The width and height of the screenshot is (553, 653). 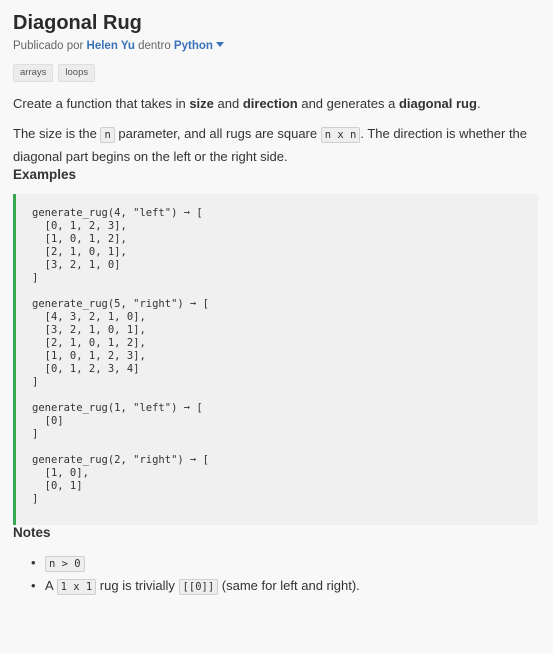 What do you see at coordinates (193, 46) in the screenshot?
I see `language-label: Python` at bounding box center [193, 46].